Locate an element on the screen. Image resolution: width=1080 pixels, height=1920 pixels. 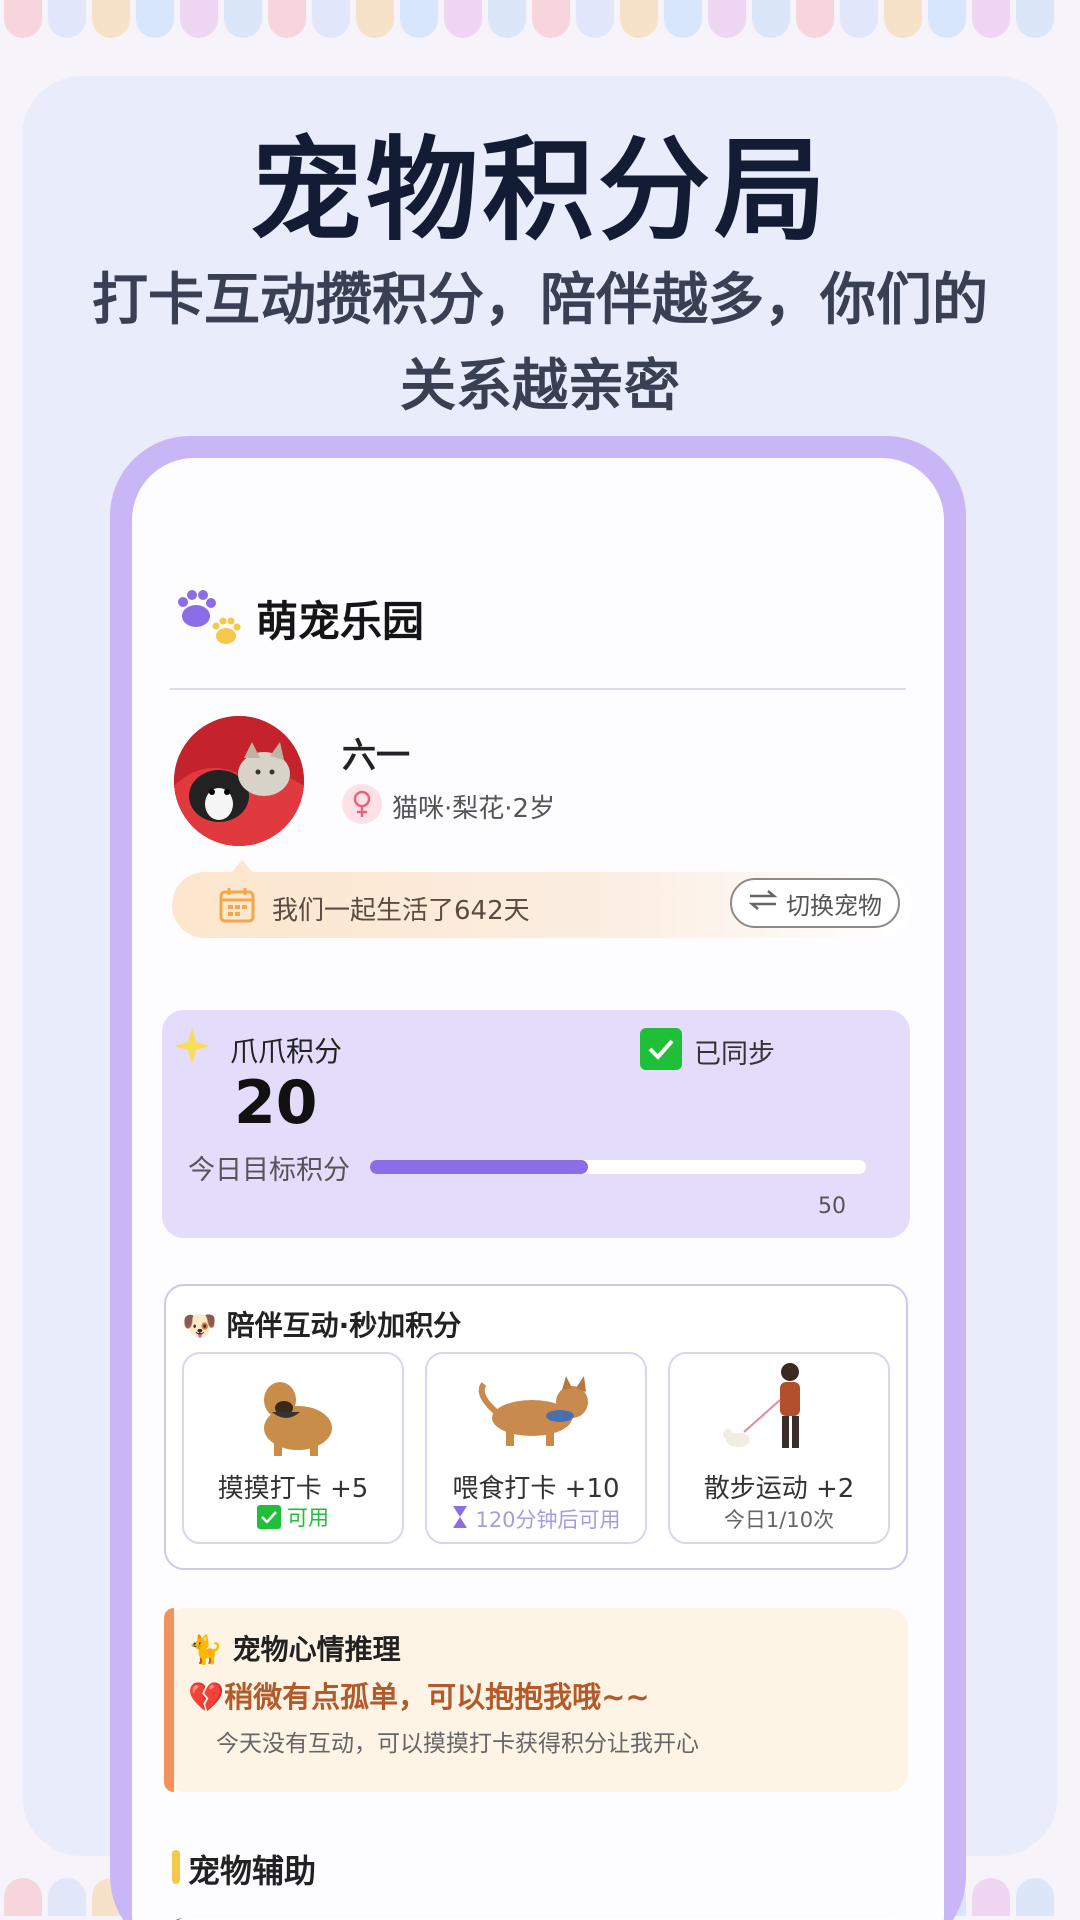
check-icon is located at coordinates (269, 1517).